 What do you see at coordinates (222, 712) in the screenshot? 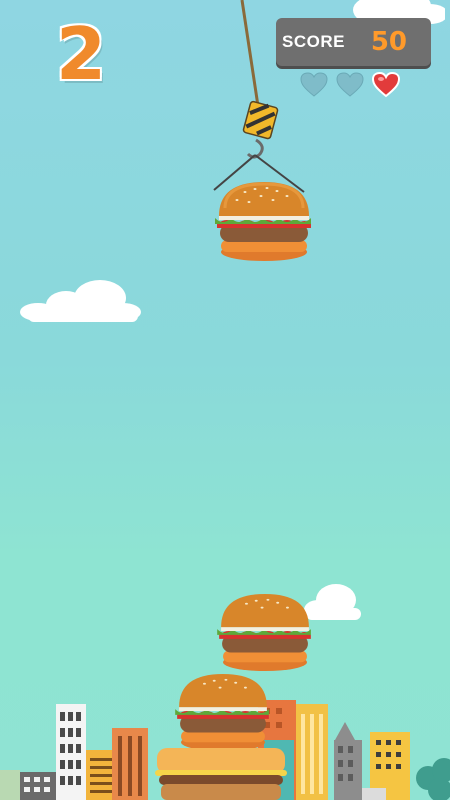
I see `stacked-burger-middle` at bounding box center [222, 712].